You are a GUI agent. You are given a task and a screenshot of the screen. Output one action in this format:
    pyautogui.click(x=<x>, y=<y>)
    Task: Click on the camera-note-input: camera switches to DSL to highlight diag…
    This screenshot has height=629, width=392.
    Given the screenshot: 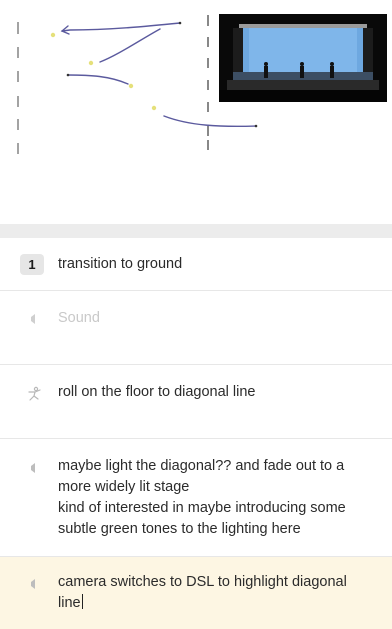 What is the action you would take?
    pyautogui.click(x=218, y=593)
    